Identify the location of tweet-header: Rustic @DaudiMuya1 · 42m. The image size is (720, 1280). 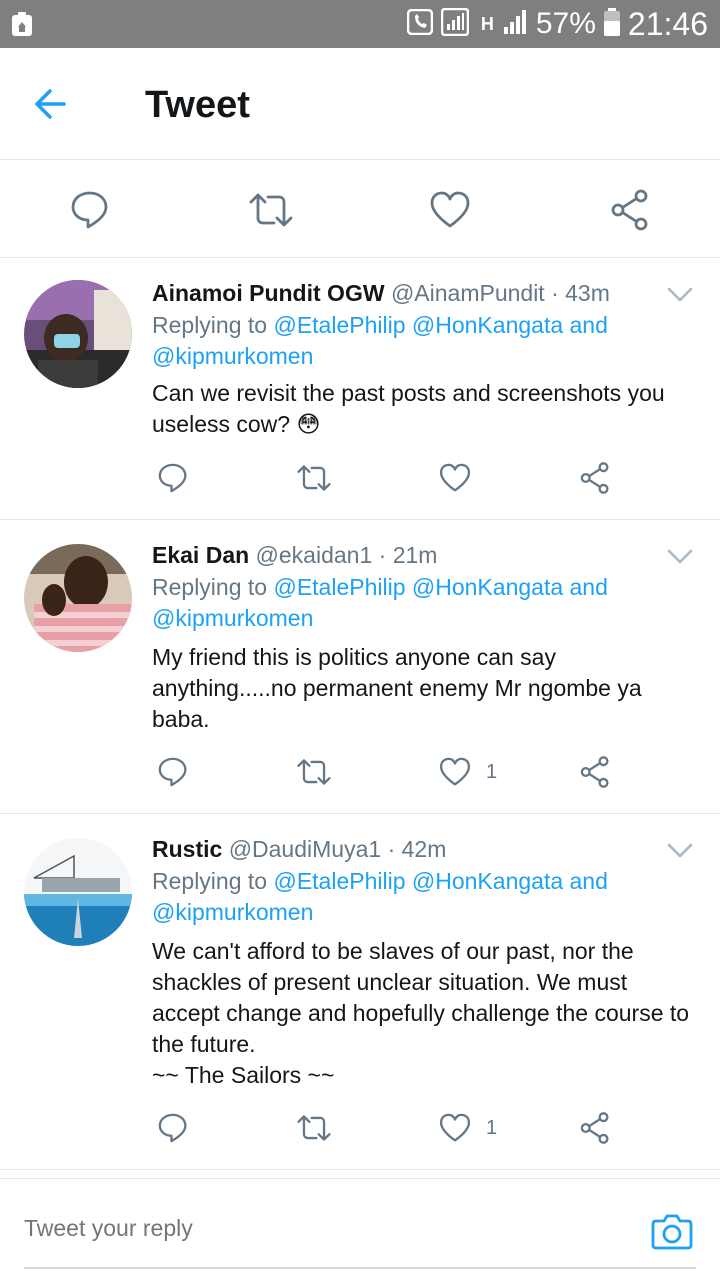
(299, 849).